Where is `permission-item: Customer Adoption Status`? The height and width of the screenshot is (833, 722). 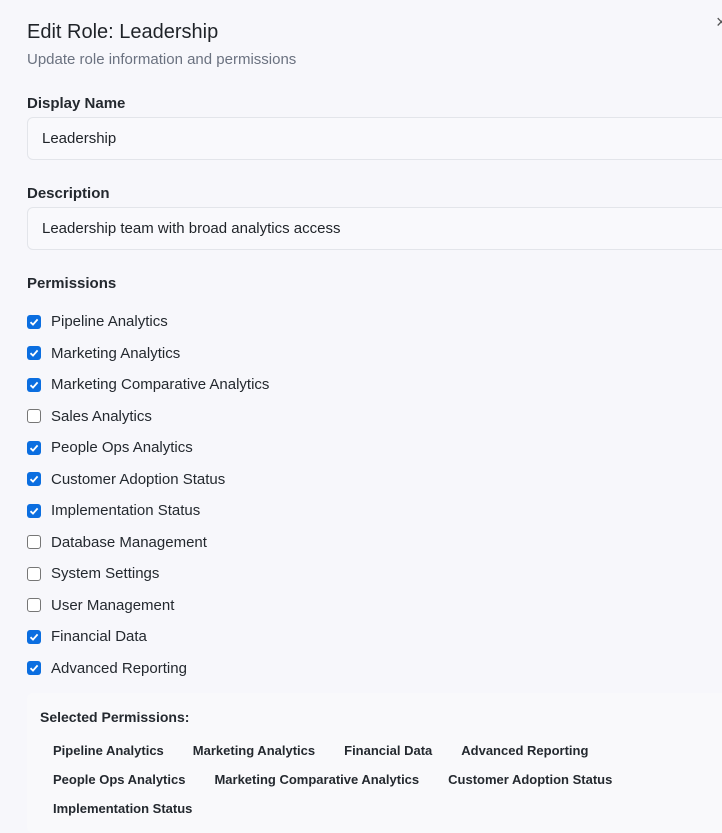 permission-item: Customer Adoption Status is located at coordinates (148, 480).